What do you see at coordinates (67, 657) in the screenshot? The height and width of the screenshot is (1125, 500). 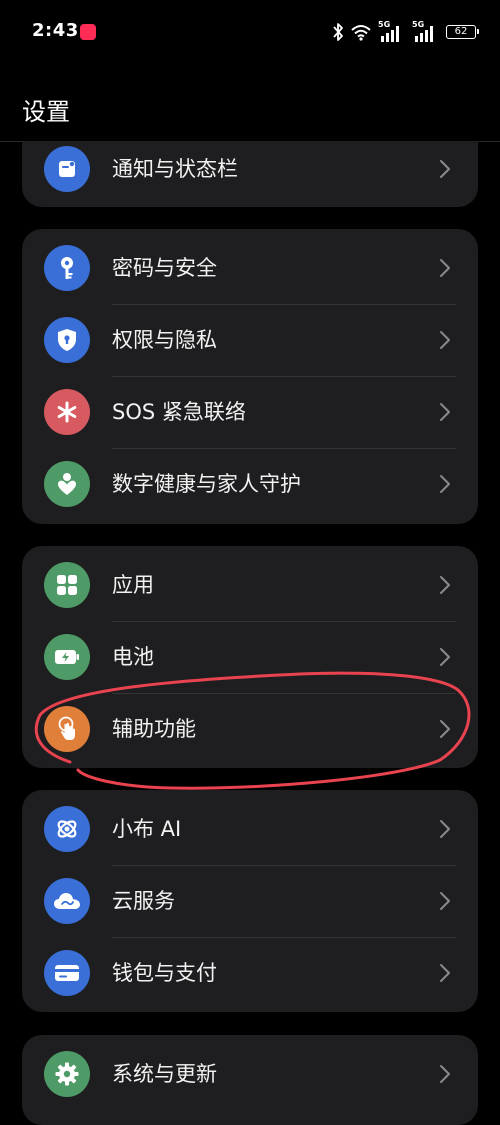 I see `battery-icon` at bounding box center [67, 657].